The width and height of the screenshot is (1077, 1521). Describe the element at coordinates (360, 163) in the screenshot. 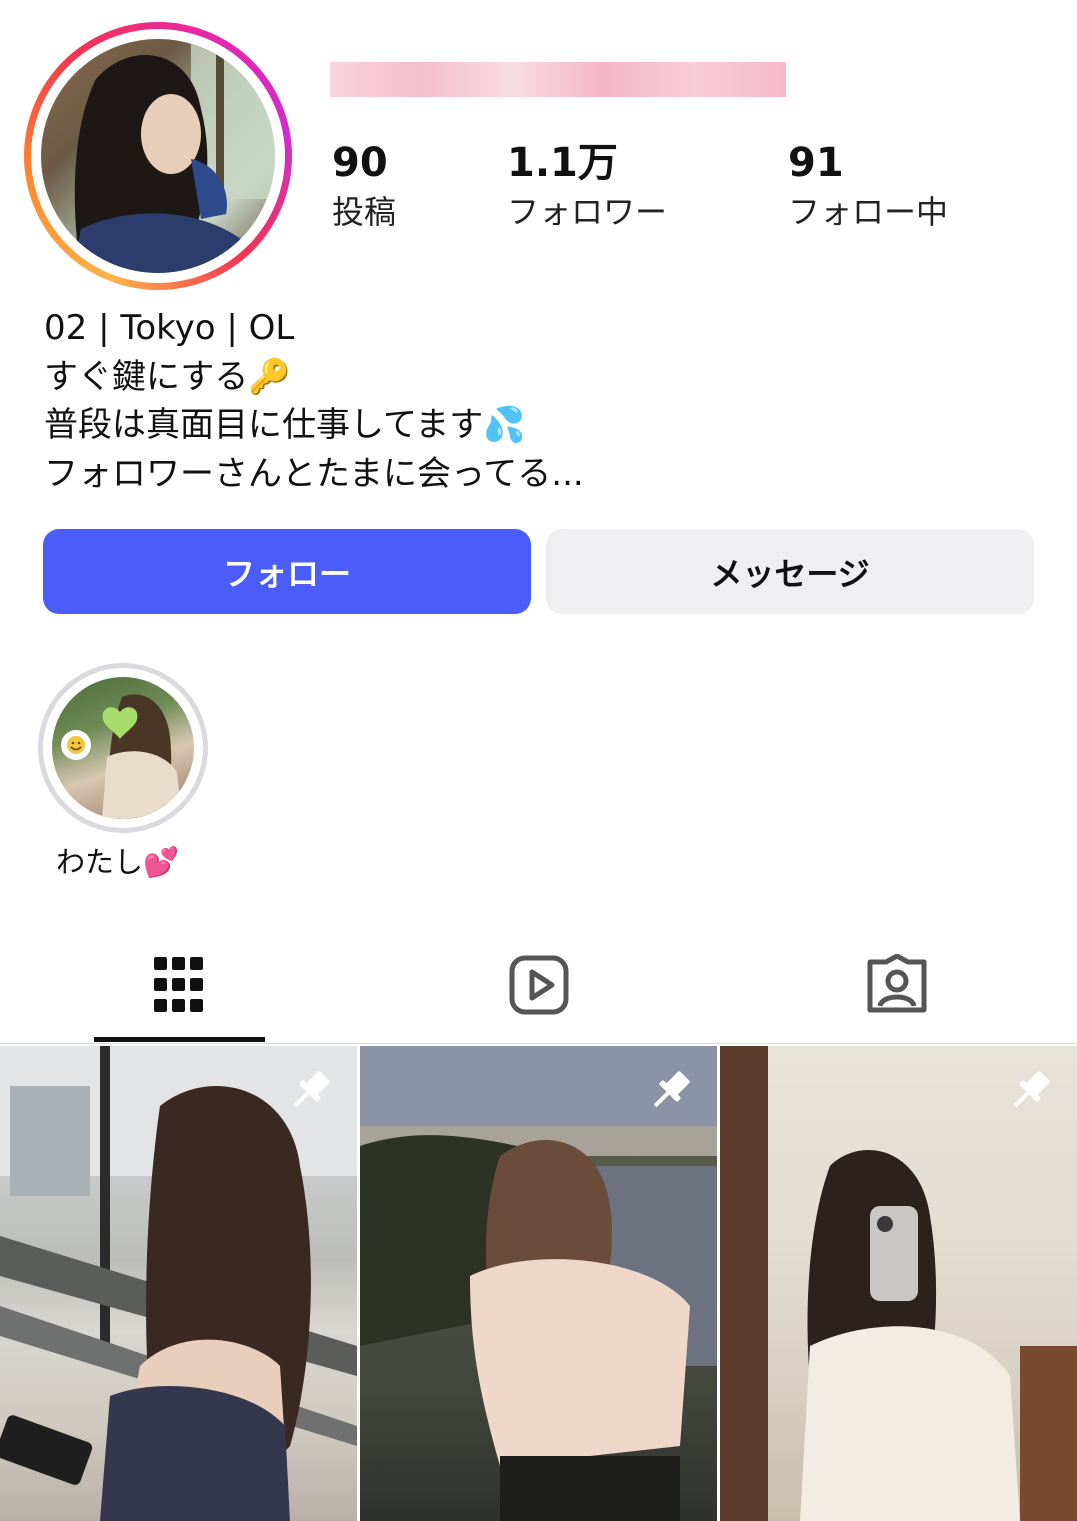

I see `stat-posts-count: 90` at that location.